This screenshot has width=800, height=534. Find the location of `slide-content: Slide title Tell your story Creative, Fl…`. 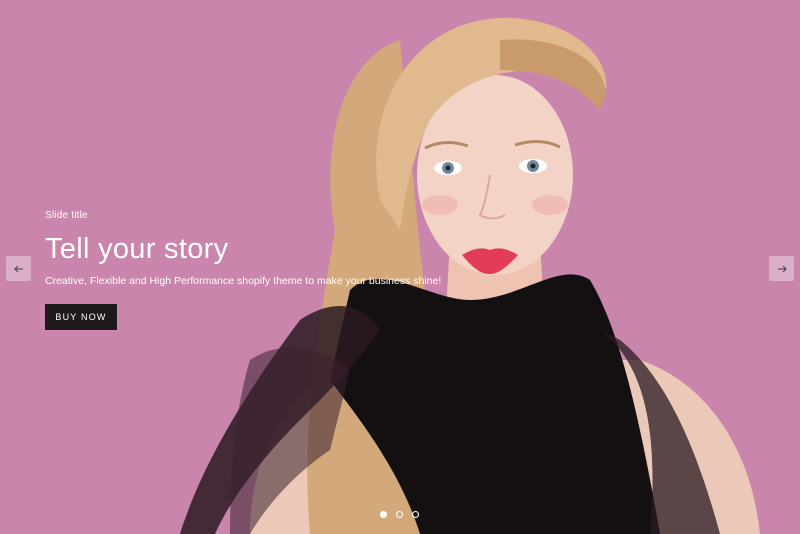

slide-content: Slide title Tell your story Creative, Fl… is located at coordinates (243, 270).